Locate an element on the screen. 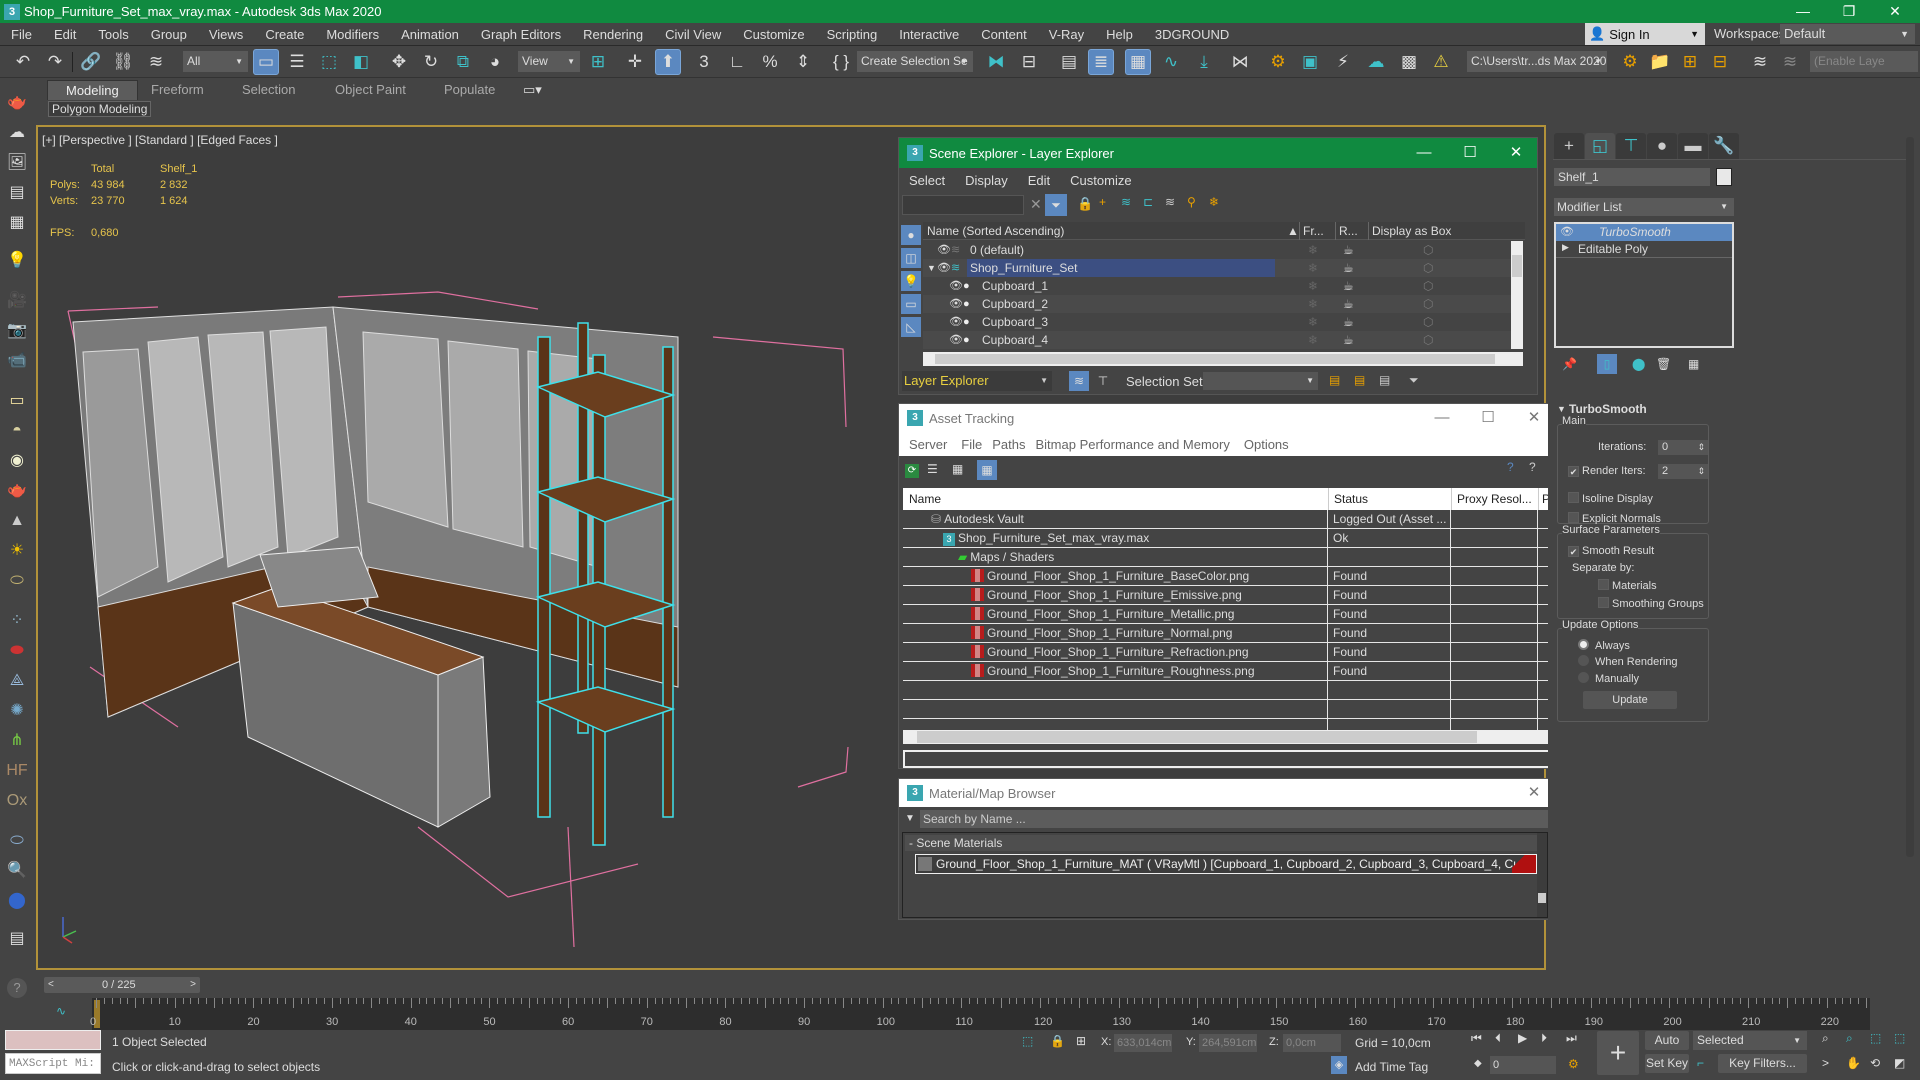  display-geometry-icon: ◫ is located at coordinates (911, 258).